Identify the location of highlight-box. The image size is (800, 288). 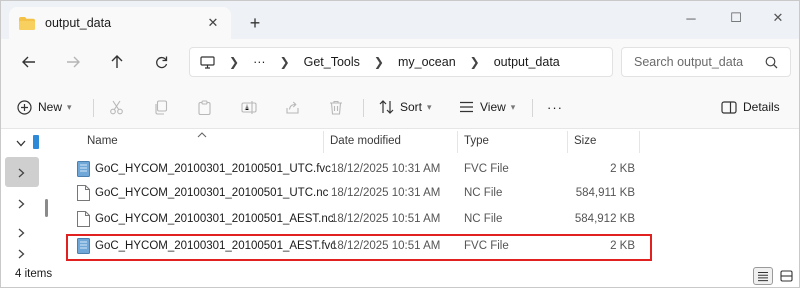
(359, 247).